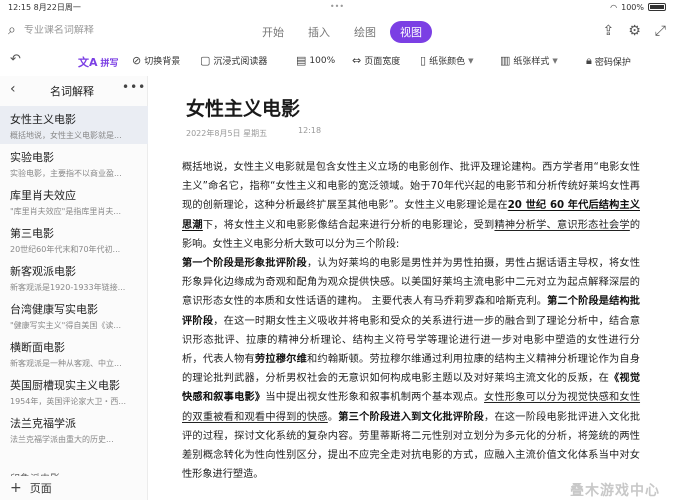 This screenshot has height=500, width=674. I want to click on list-item-partial: 印象派电影, so click(35, 473).